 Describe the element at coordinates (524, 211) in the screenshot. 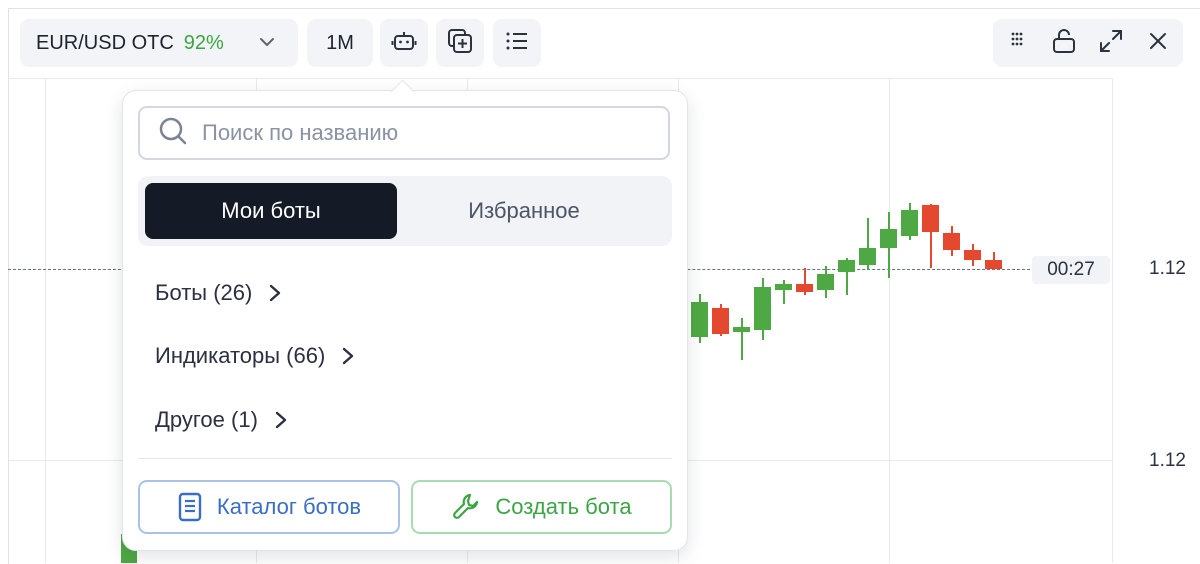

I see `tab-favorites: Избранное` at that location.